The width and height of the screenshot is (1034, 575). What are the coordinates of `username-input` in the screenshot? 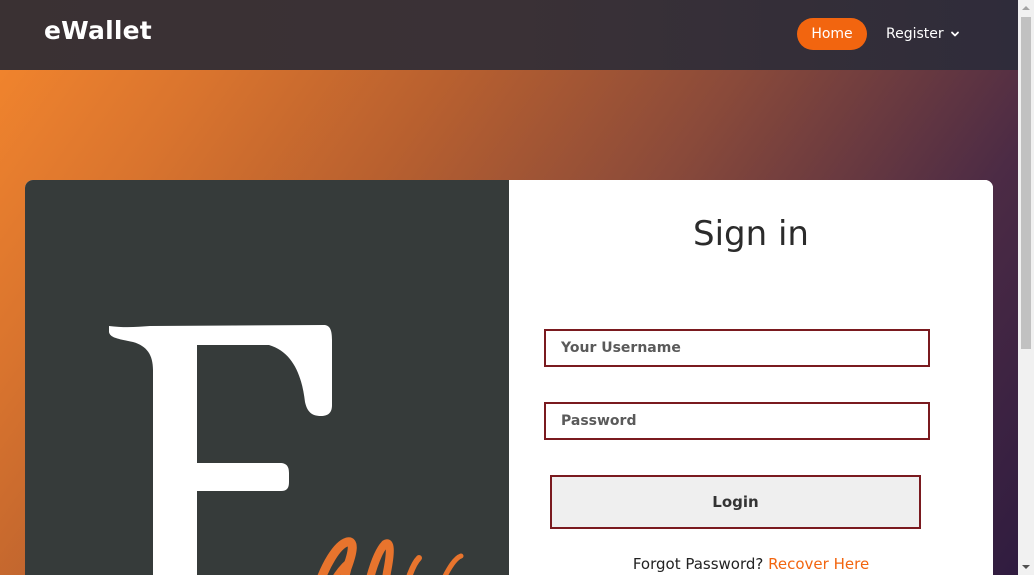 It's located at (737, 348).